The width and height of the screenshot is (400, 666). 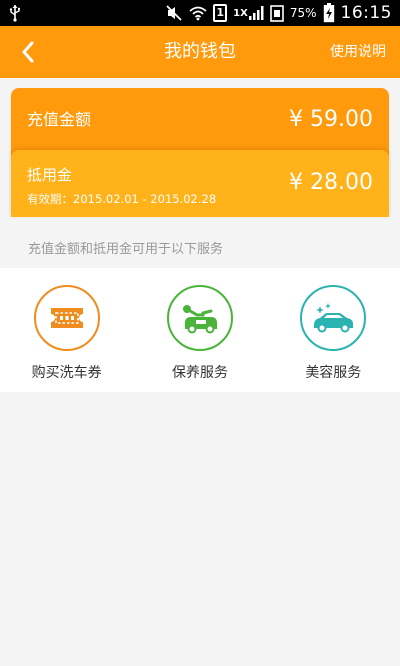 I want to click on ticket-icon, so click(x=66, y=318).